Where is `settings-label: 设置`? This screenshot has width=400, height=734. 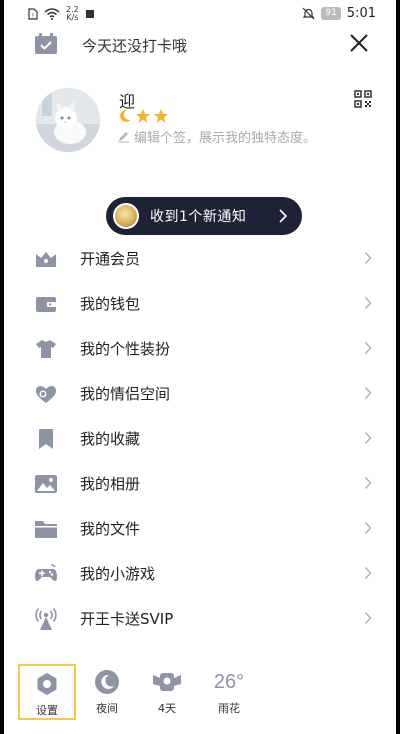 settings-label: 设置 is located at coordinates (47, 710).